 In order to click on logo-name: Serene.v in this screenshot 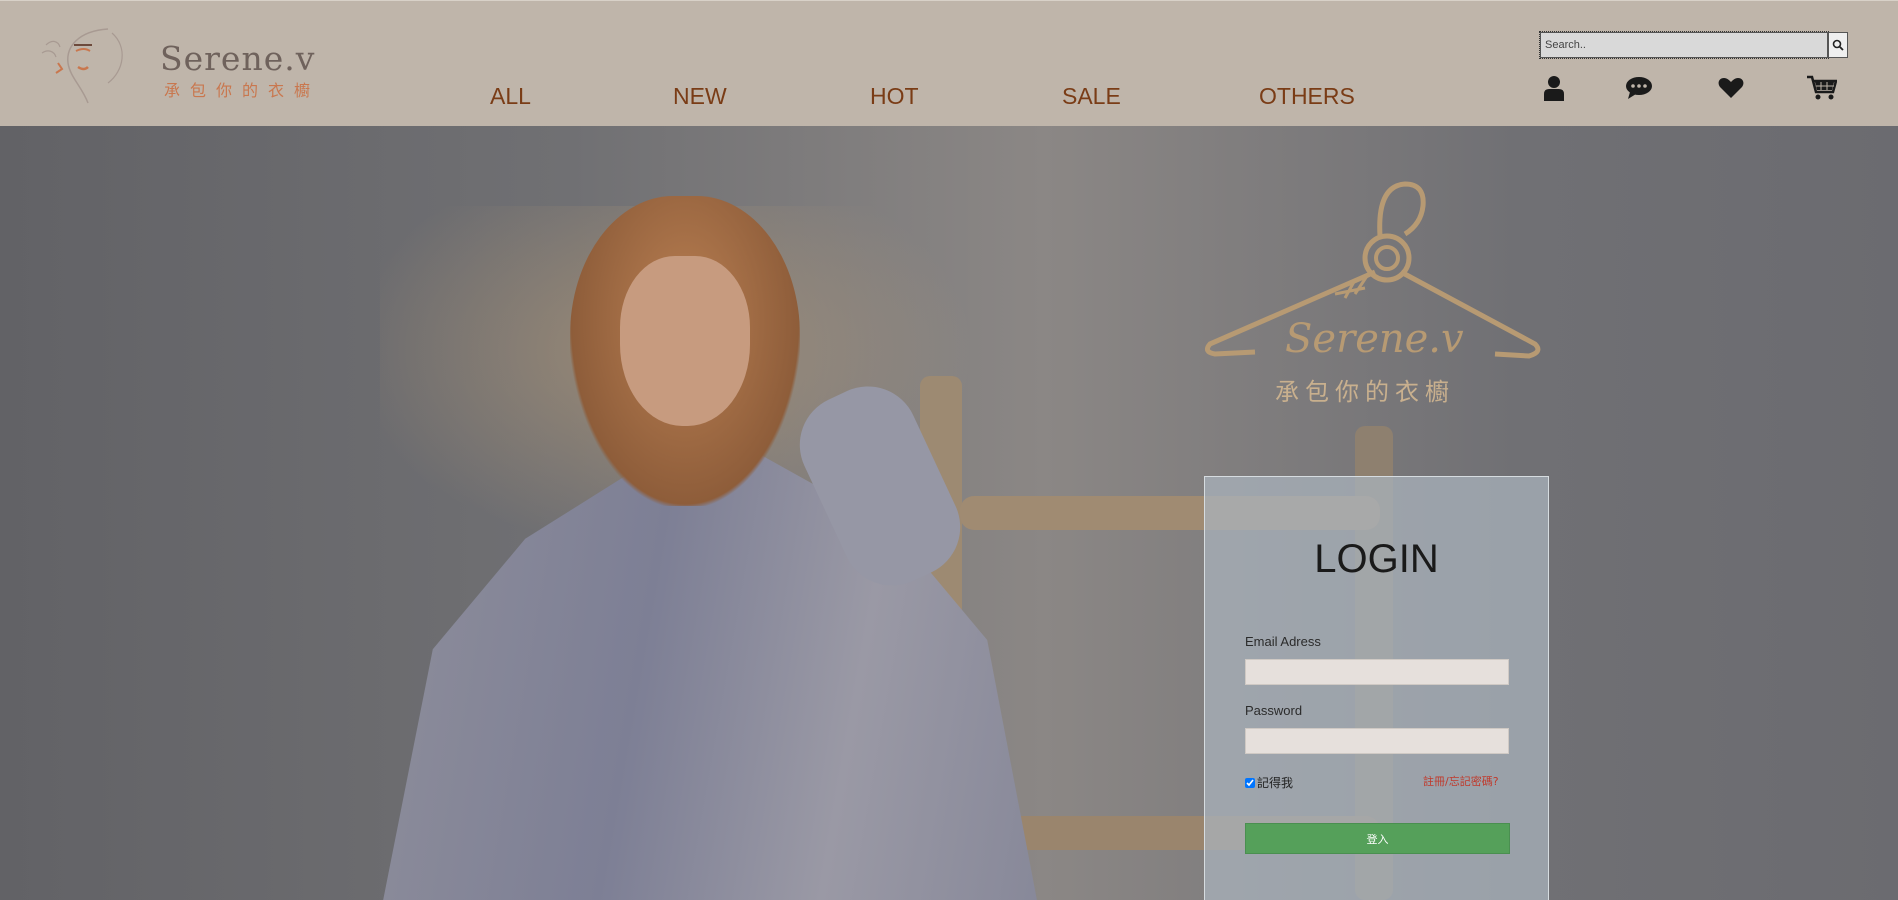, I will do `click(238, 58)`.